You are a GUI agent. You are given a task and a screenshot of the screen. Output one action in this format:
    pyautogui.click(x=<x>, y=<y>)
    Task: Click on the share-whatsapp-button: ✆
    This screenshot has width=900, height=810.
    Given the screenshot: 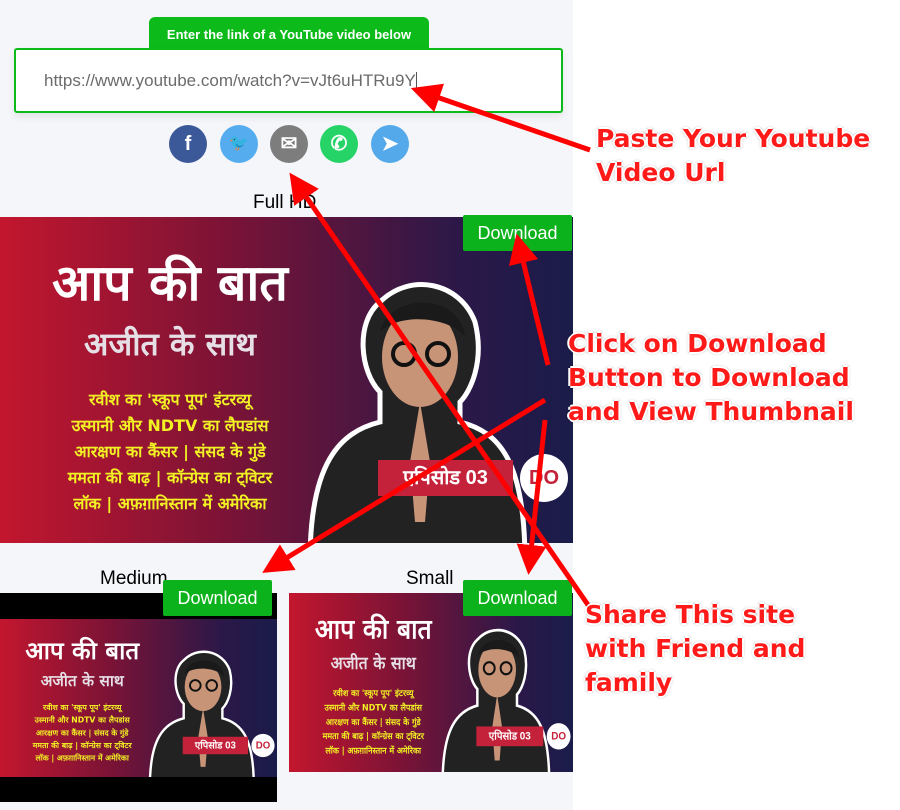 What is the action you would take?
    pyautogui.click(x=339, y=144)
    